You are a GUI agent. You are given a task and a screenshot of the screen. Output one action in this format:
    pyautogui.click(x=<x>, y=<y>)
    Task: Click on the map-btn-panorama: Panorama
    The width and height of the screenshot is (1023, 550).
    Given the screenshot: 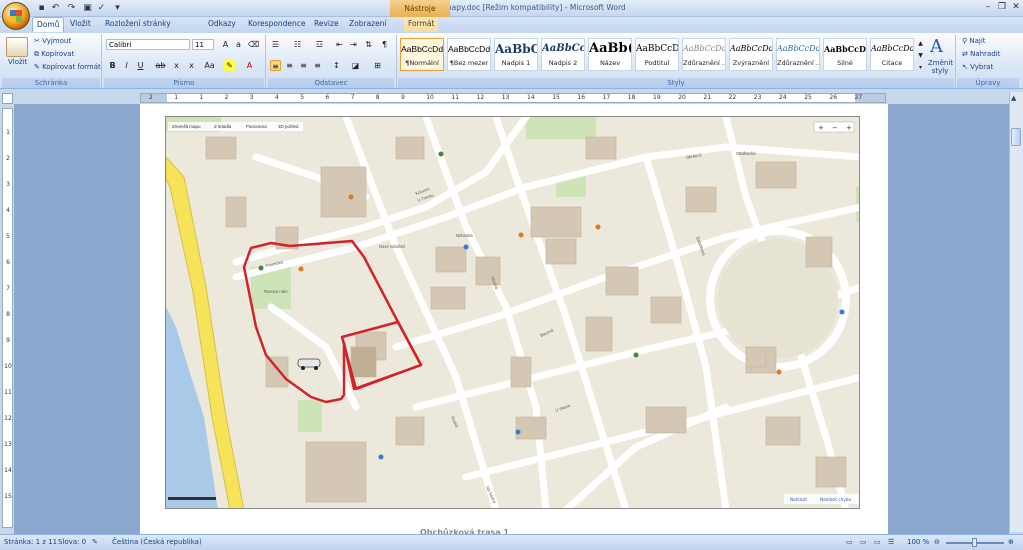 What is the action you would take?
    pyautogui.click(x=256, y=126)
    